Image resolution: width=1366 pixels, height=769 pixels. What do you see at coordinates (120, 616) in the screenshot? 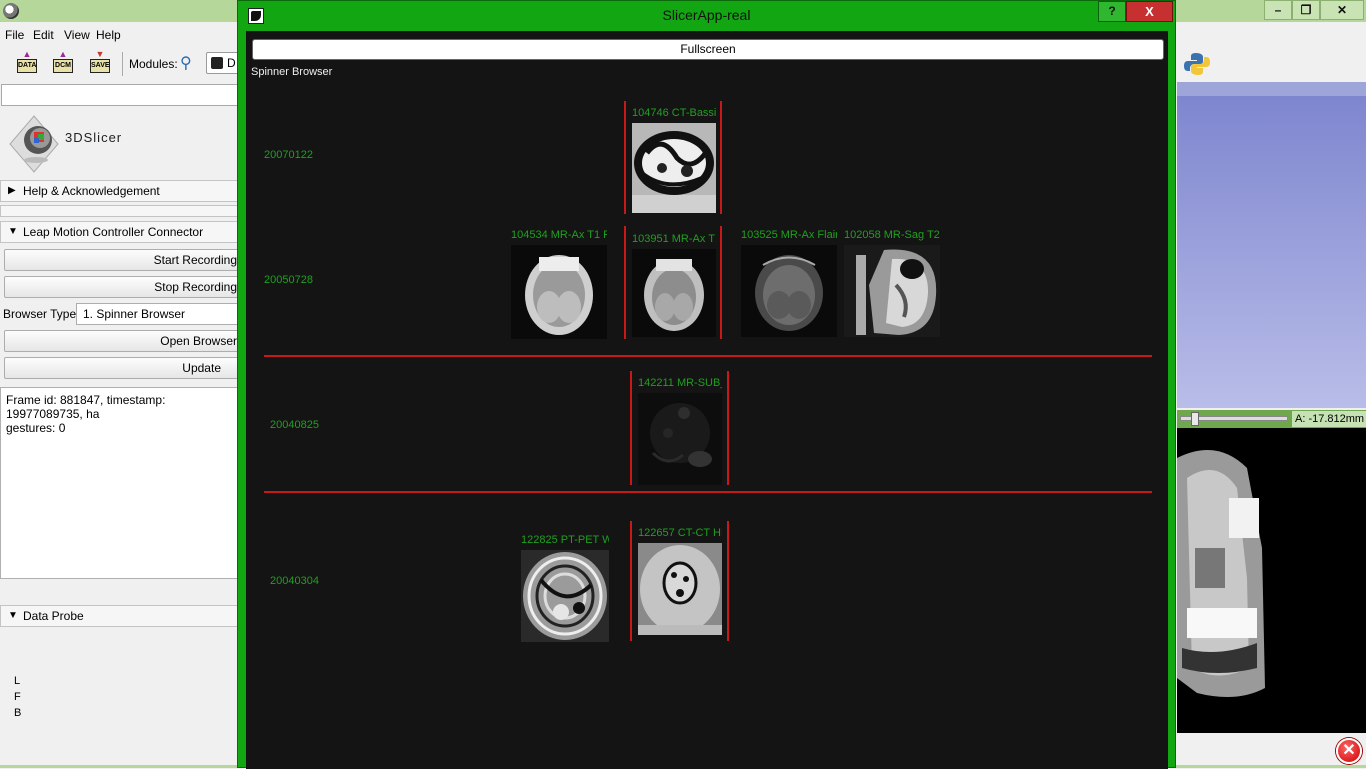
I see `data-probe-panel: ▼ Data Probe` at bounding box center [120, 616].